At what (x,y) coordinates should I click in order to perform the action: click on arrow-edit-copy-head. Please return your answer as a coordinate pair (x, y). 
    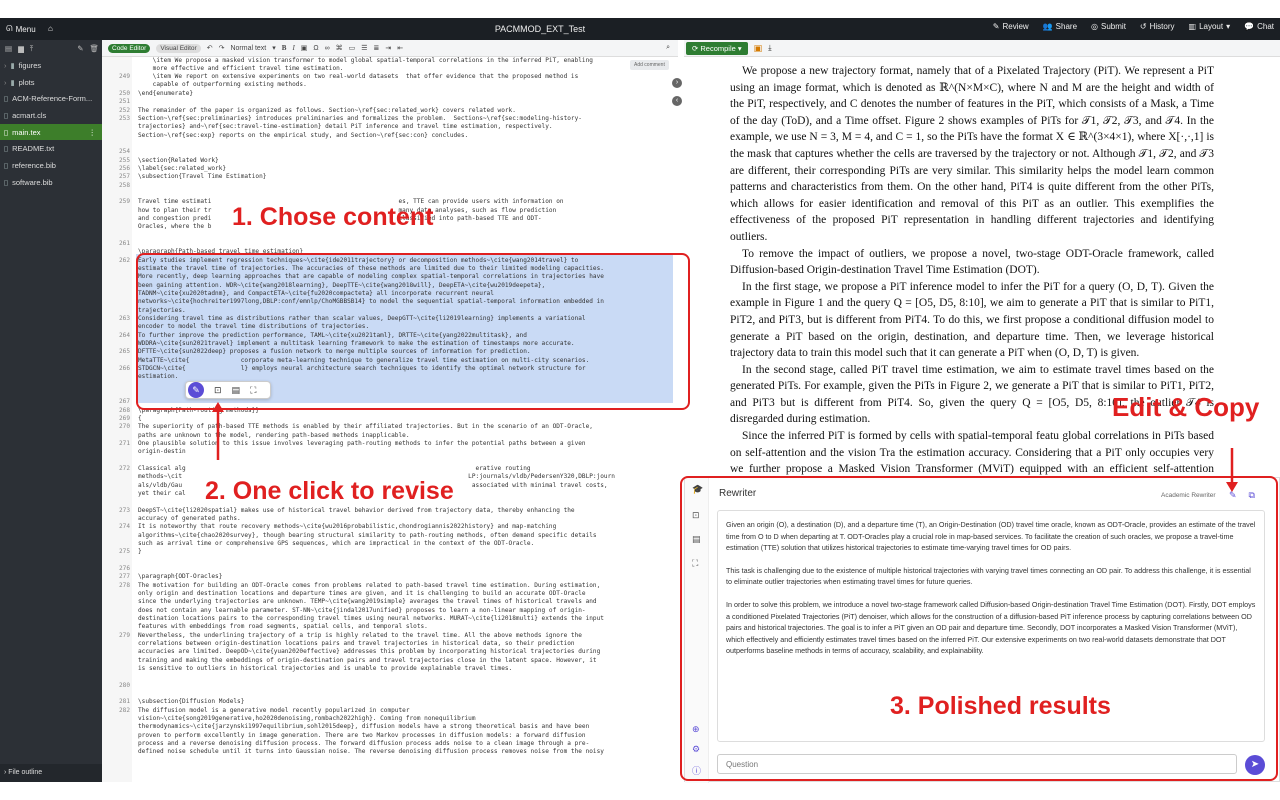
    Looking at the image, I should click on (1232, 487).